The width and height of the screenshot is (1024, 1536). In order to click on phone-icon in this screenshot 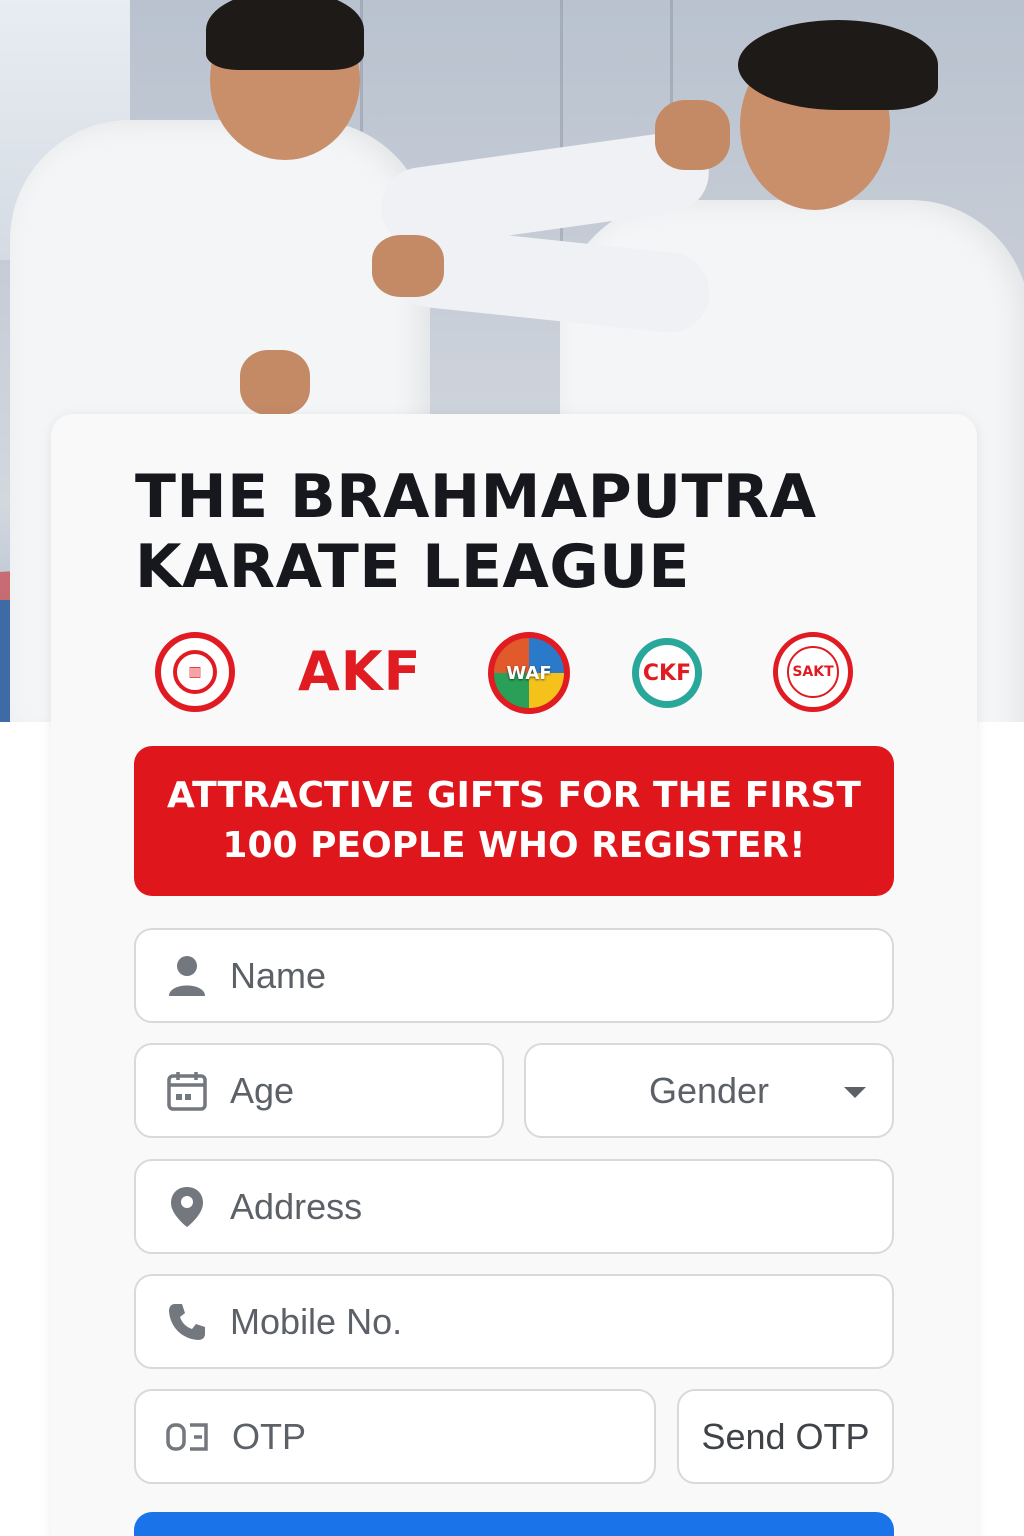, I will do `click(187, 1322)`.